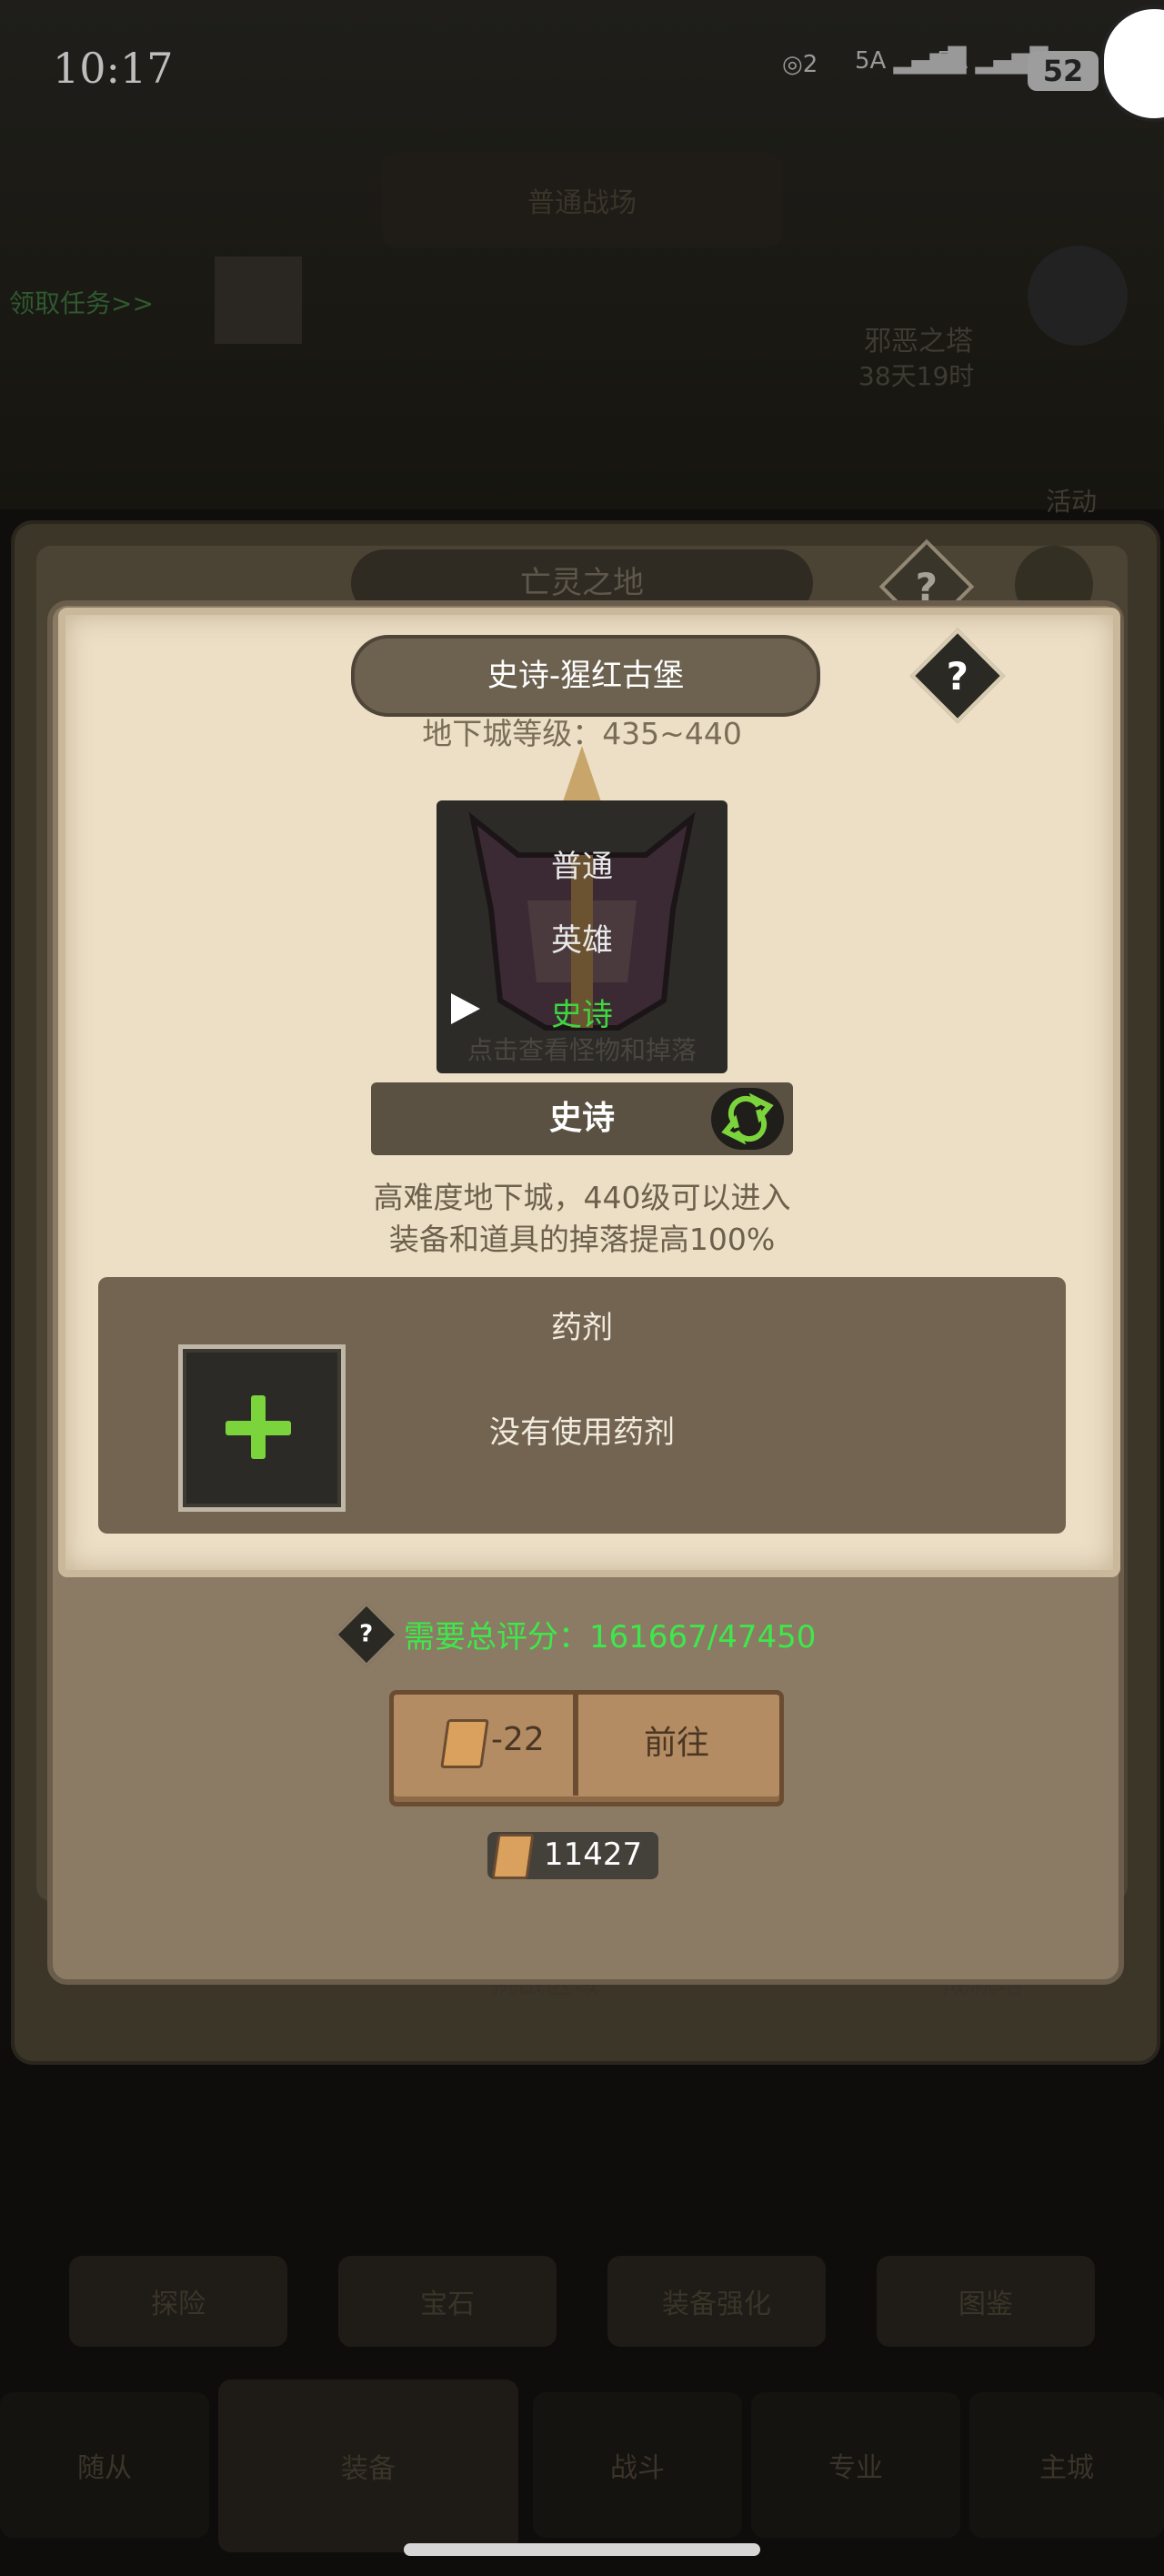  Describe the element at coordinates (369, 2469) in the screenshot. I see `nav-equipment-label: 装备` at that location.